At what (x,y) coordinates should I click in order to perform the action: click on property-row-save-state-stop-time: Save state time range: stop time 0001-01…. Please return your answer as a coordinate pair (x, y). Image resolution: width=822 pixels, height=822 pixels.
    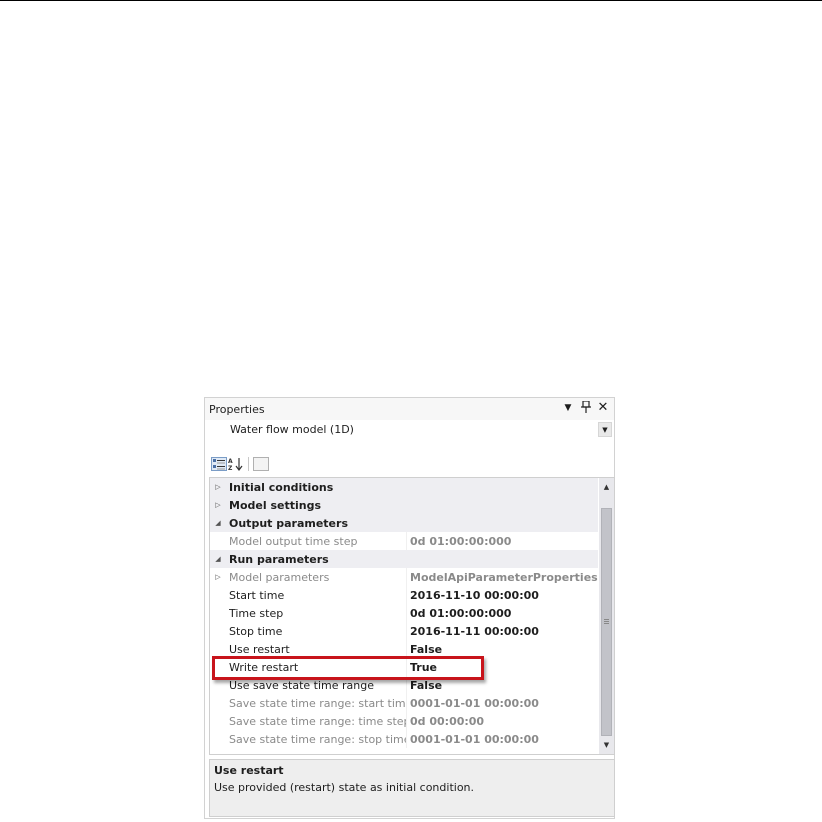
    Looking at the image, I should click on (404, 739).